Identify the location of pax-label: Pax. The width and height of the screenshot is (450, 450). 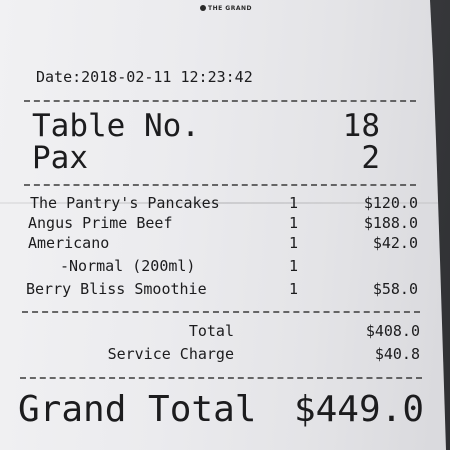
(60, 158).